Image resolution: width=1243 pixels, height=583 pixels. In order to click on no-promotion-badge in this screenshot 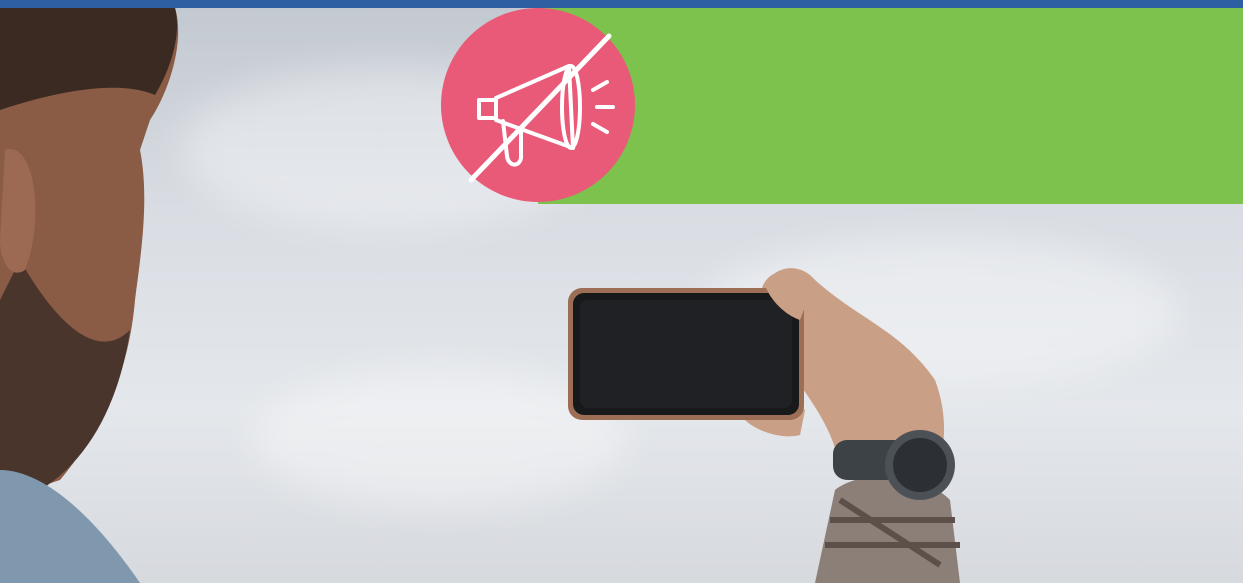, I will do `click(538, 105)`.